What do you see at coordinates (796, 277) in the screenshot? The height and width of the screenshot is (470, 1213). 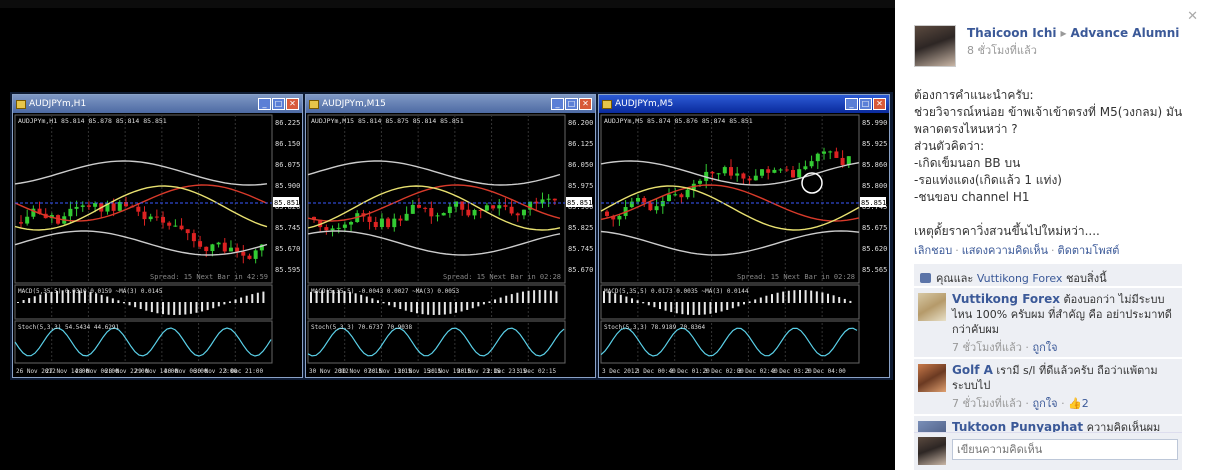 I see `spread-label: Spread: 15 Next Bar in 02:28` at bounding box center [796, 277].